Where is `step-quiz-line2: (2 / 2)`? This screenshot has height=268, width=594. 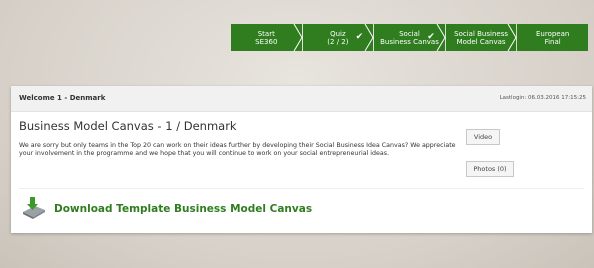
step-quiz-line2: (2 / 2) is located at coordinates (338, 41).